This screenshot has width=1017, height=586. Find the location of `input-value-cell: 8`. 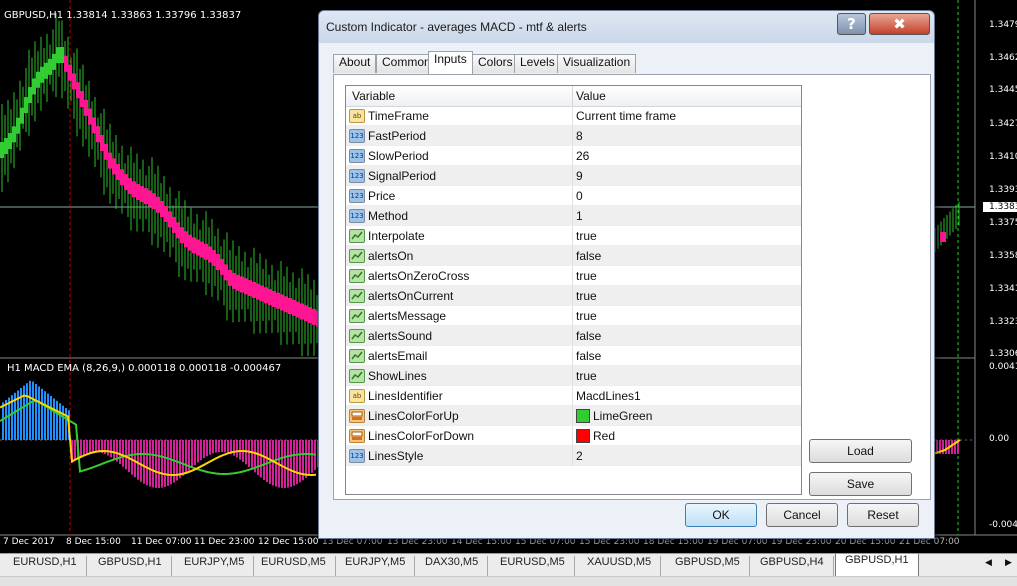

input-value-cell: 8 is located at coordinates (687, 136).